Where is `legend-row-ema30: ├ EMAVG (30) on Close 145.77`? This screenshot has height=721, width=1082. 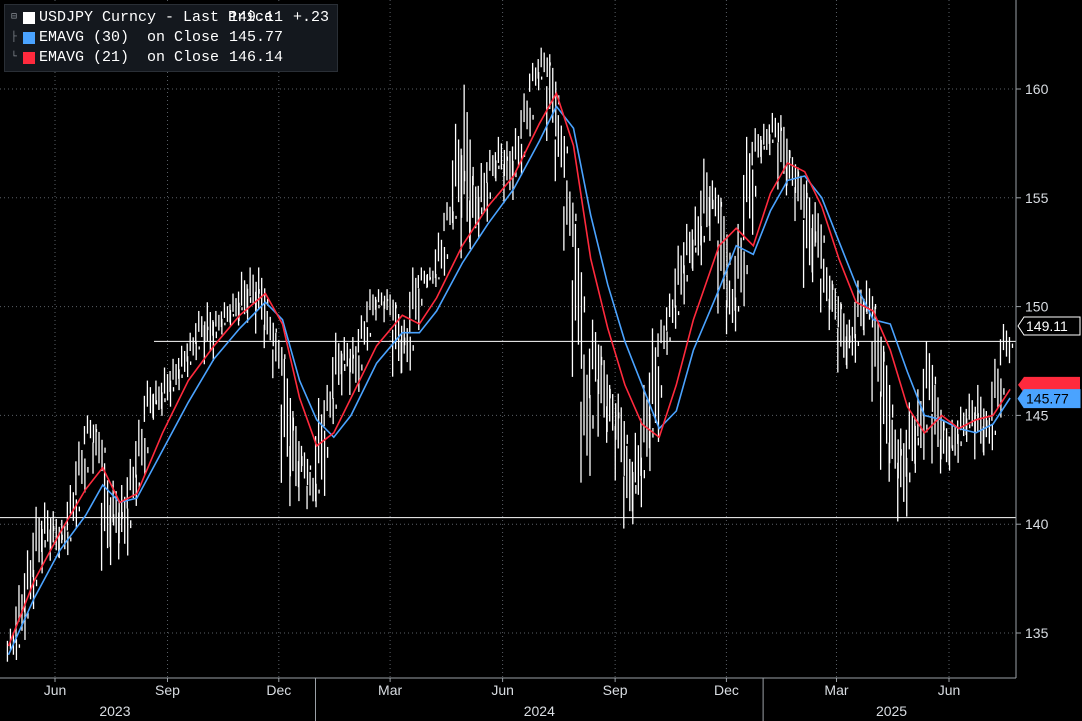
legend-row-ema30: ├ EMAVG (30) on Close 145.77 is located at coordinates (170, 38).